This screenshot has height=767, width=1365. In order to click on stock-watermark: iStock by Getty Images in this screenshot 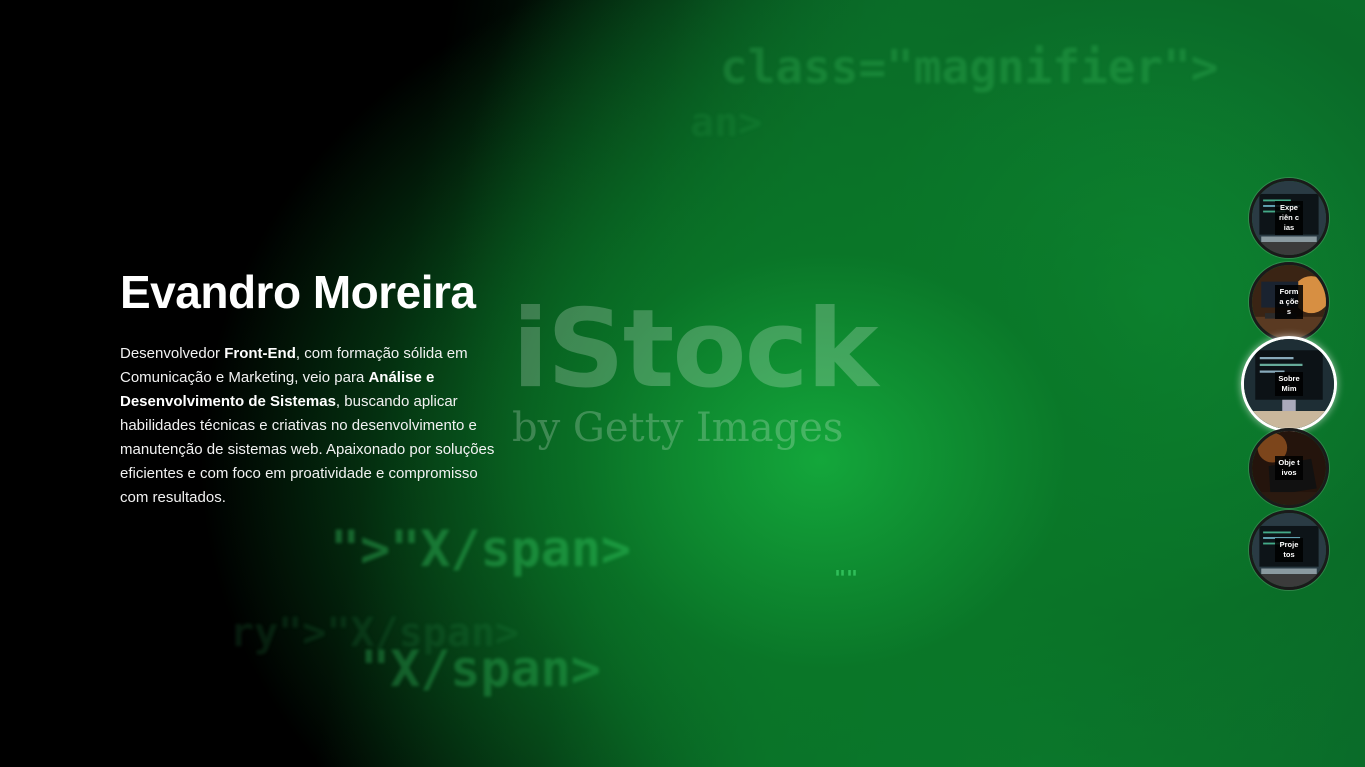, I will do `click(695, 369)`.